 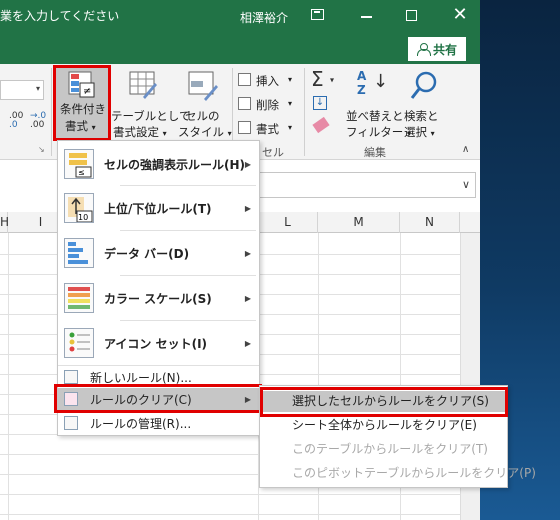 I want to click on magnifier-icon, so click(x=423, y=85).